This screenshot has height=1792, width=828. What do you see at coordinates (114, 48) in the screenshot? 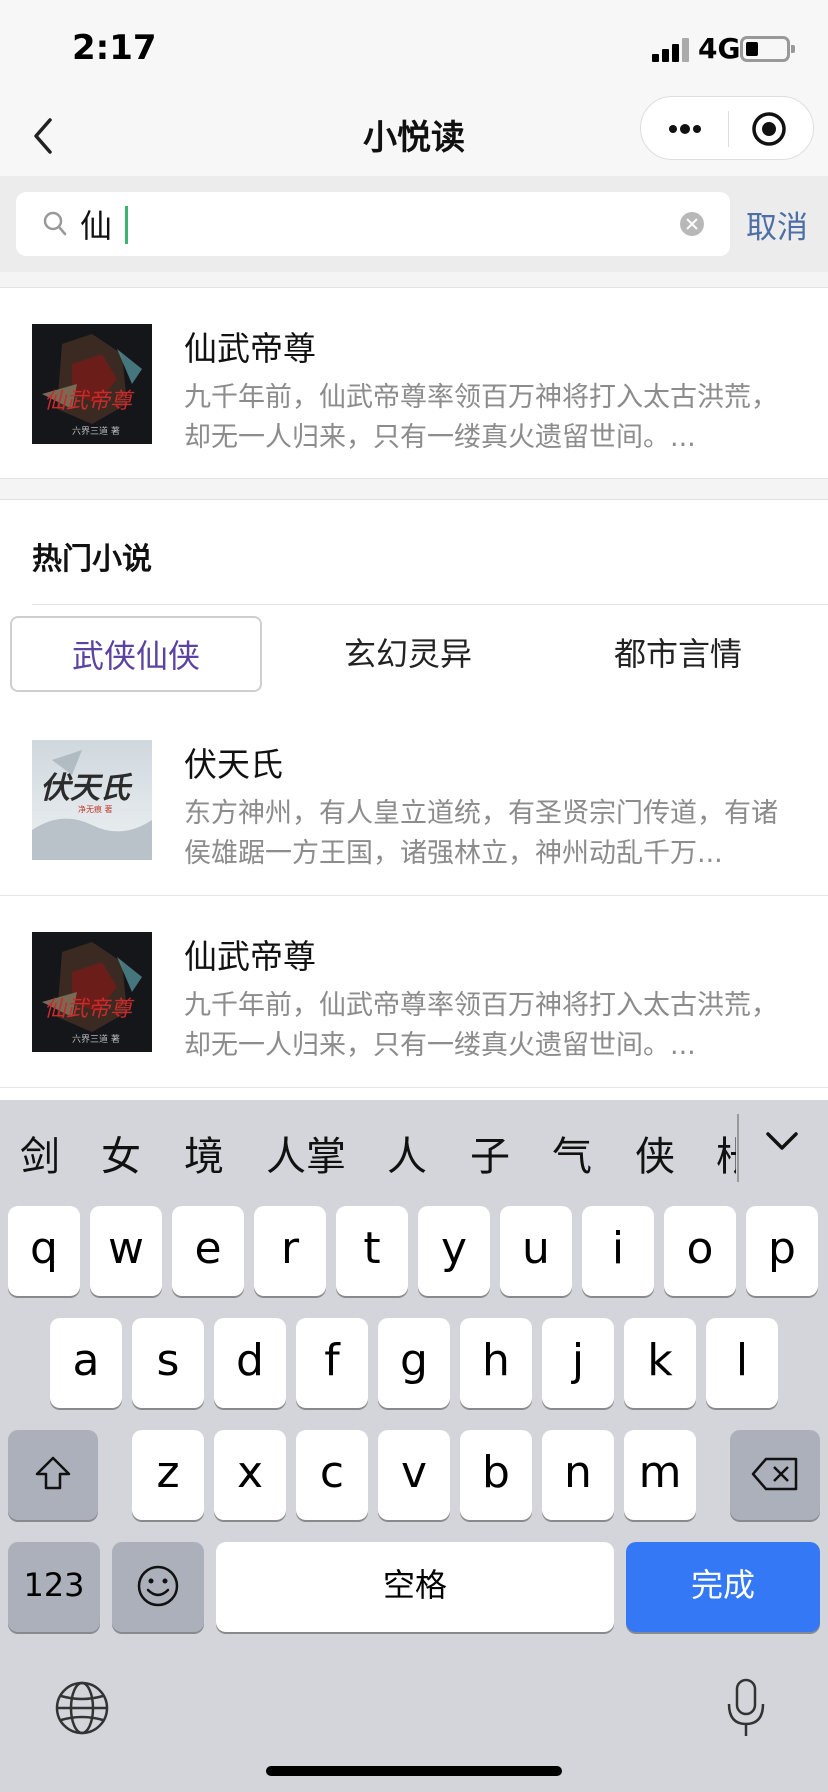
I see `status-time: 2:17` at bounding box center [114, 48].